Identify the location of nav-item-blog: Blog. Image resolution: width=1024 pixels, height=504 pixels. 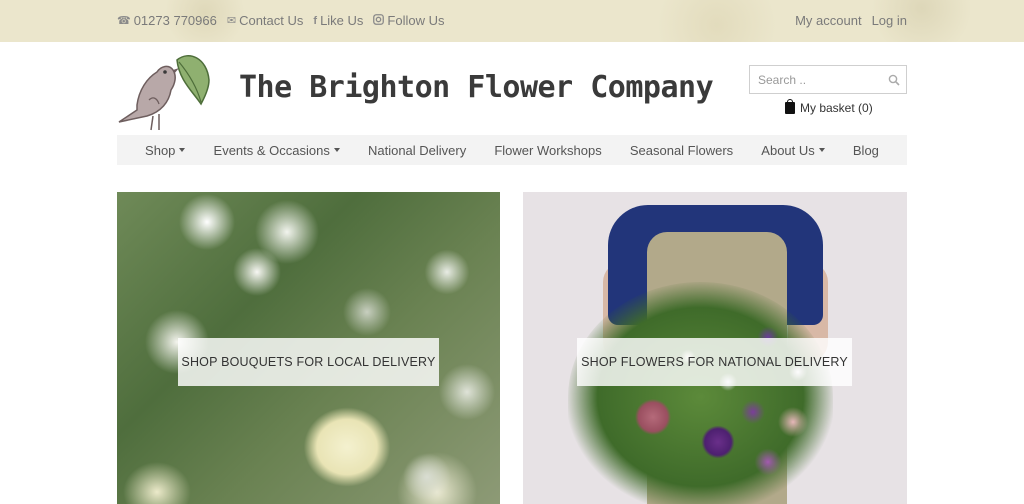
(866, 150).